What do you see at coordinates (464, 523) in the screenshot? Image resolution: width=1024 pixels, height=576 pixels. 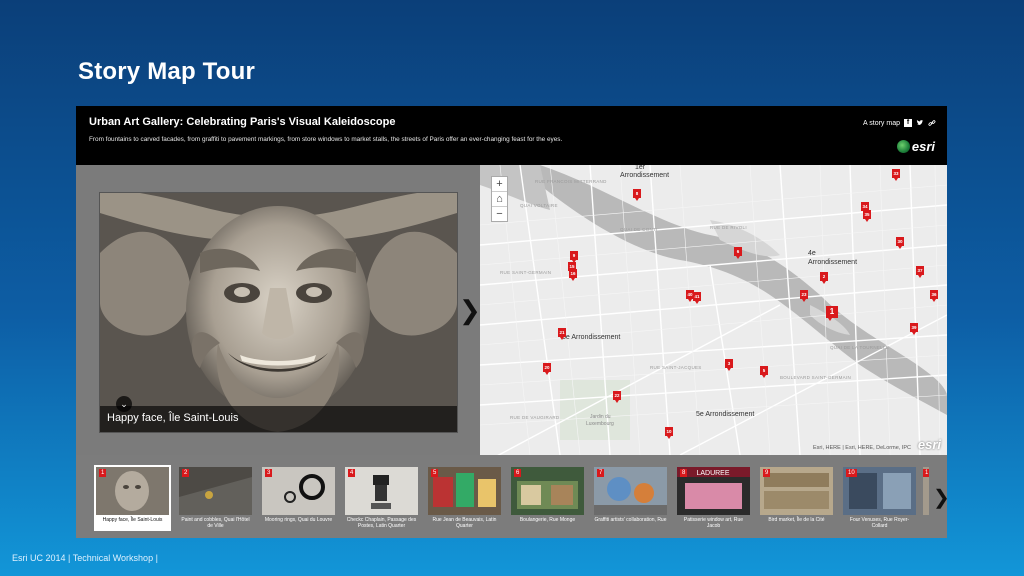 I see `thumb-label: Rue Jean de Beauvais, Latin Quarter` at bounding box center [464, 523].